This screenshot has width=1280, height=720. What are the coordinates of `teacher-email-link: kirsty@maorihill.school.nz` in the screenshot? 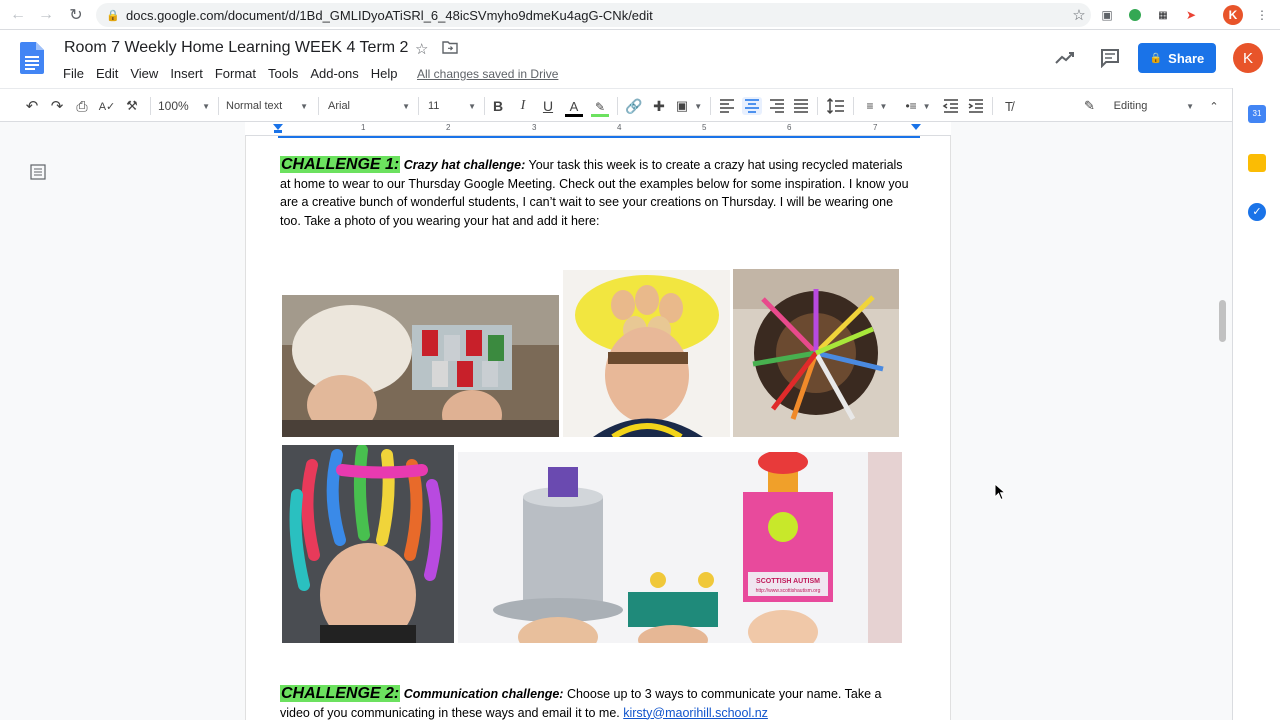 It's located at (695, 713).